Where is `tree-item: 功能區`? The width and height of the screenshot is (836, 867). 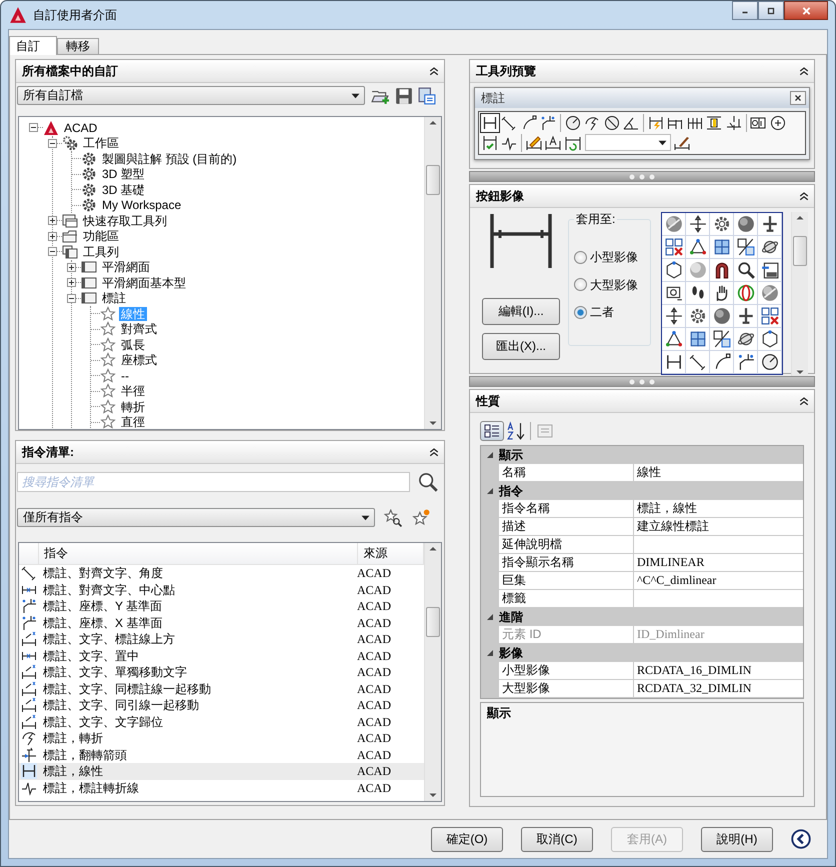
tree-item: 功能區 is located at coordinates (101, 236).